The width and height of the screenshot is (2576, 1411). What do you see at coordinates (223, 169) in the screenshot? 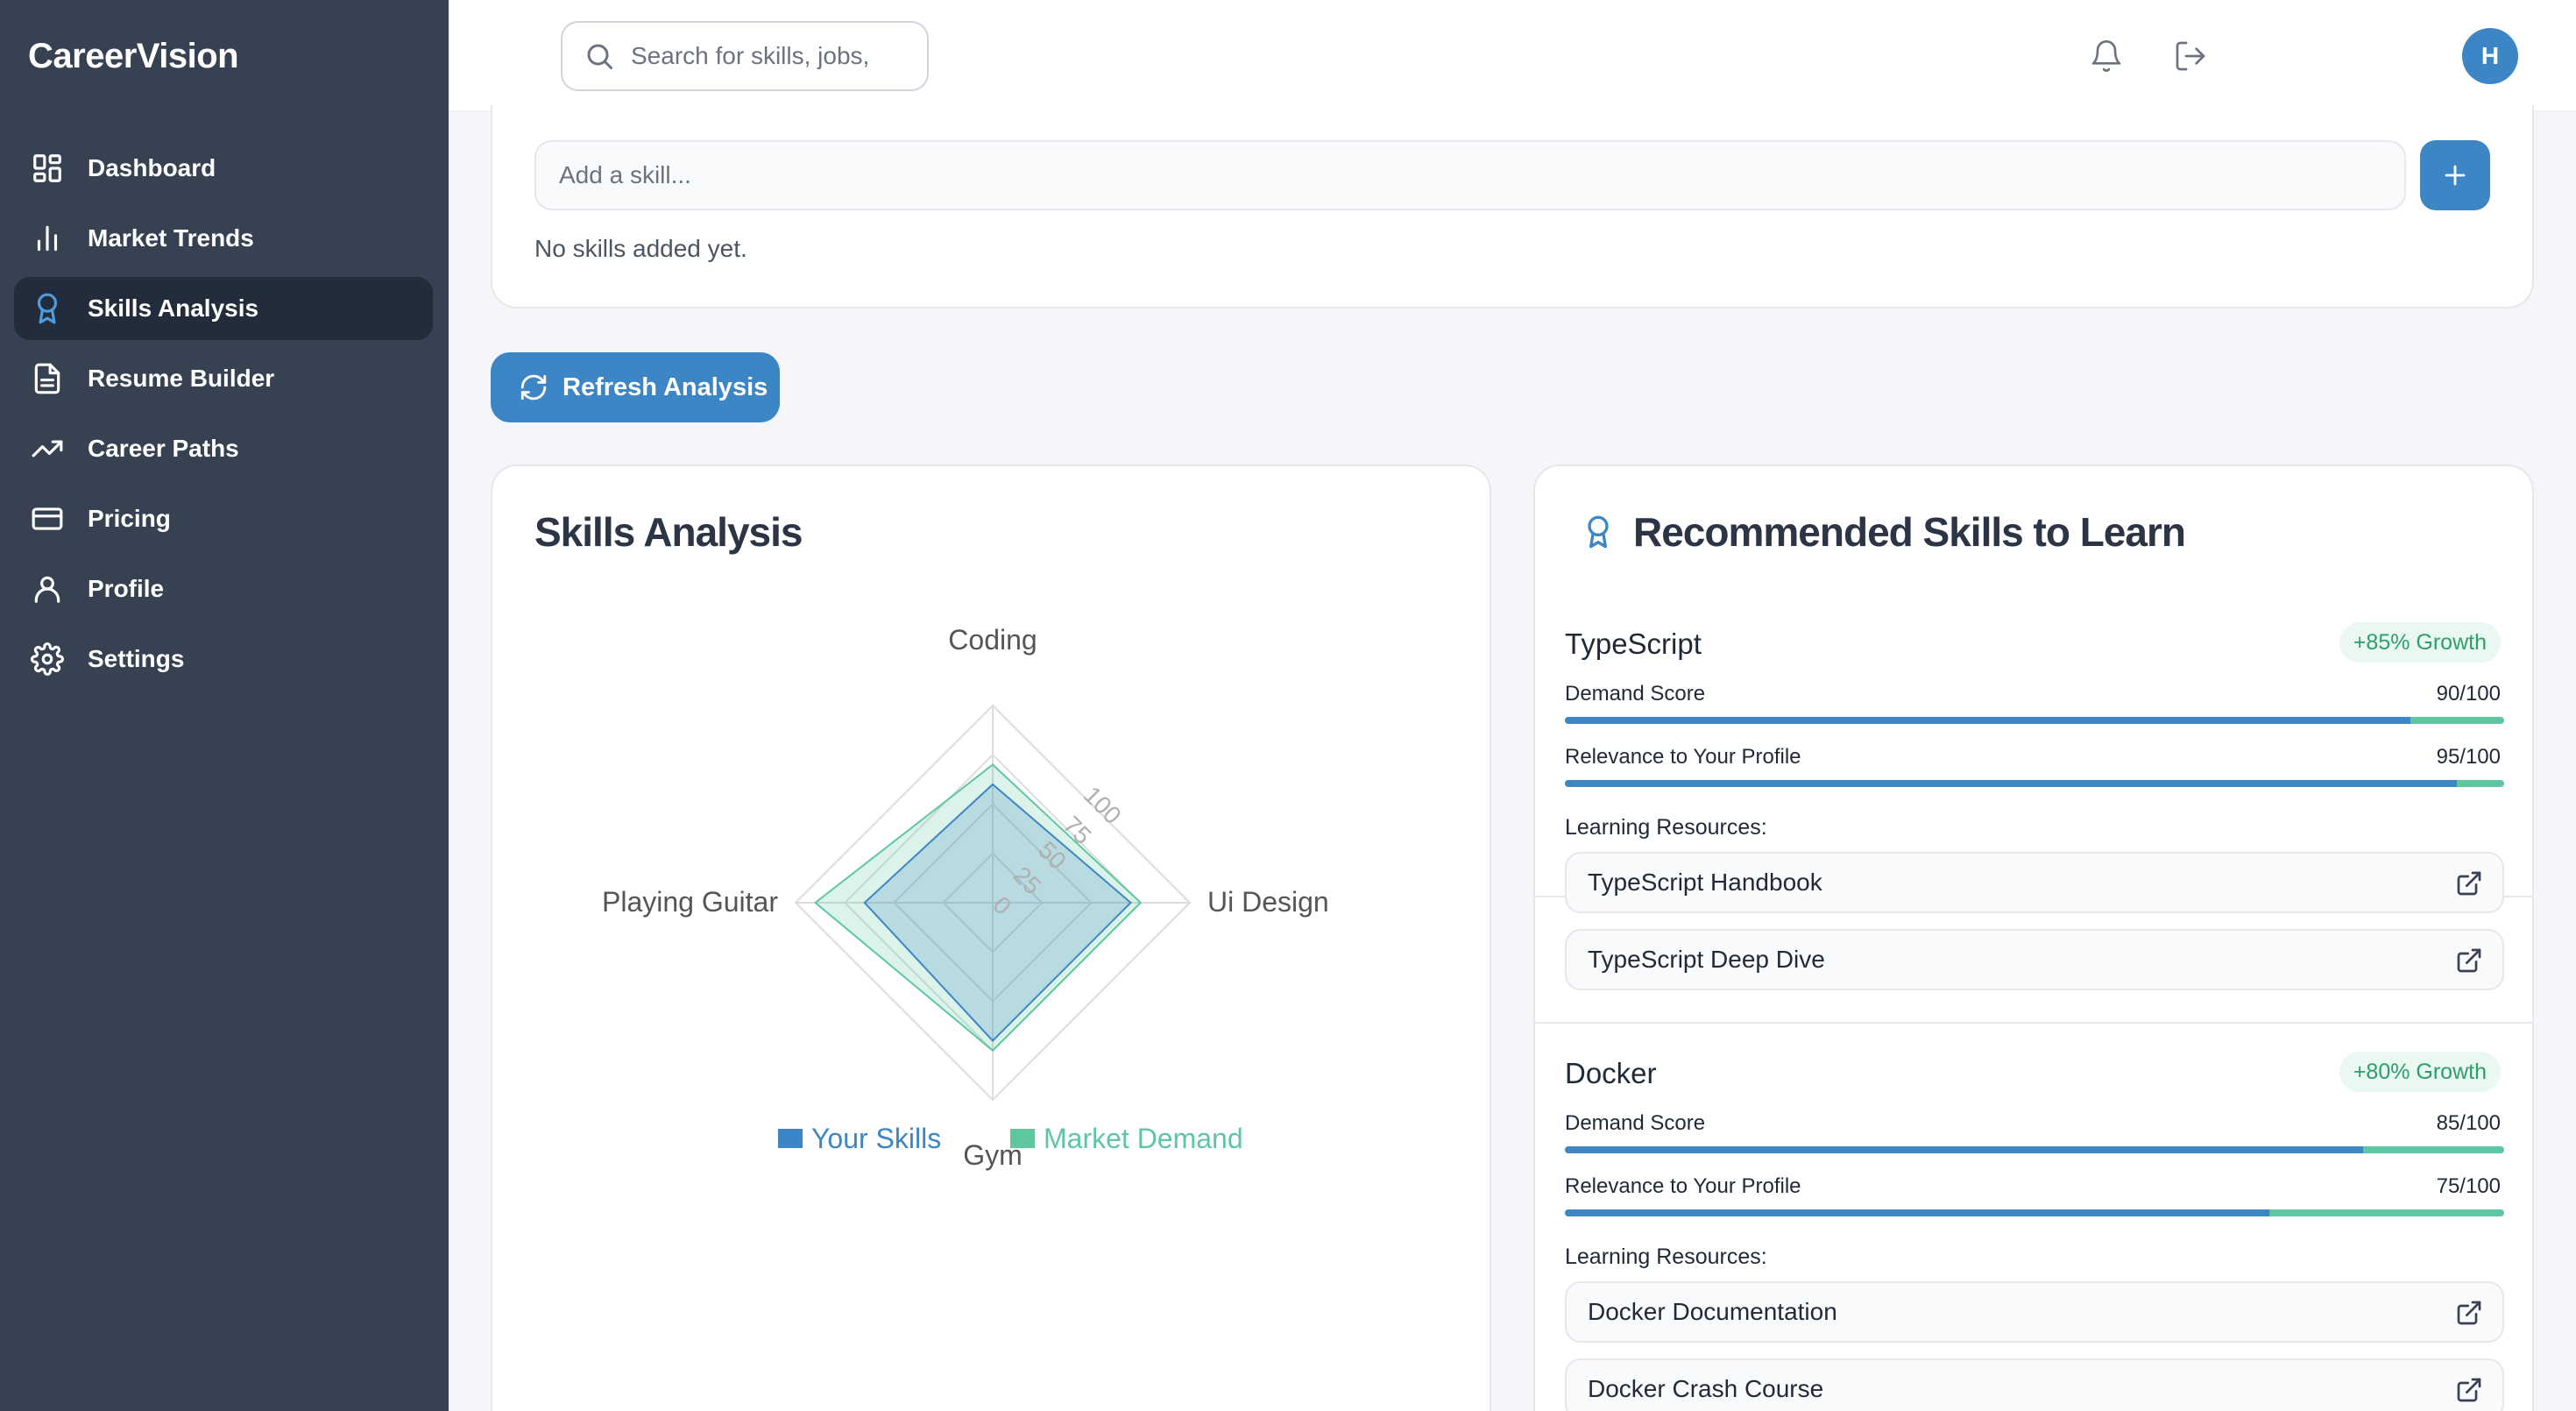
I see `sidebar-item-dashboard: Dashboard` at bounding box center [223, 169].